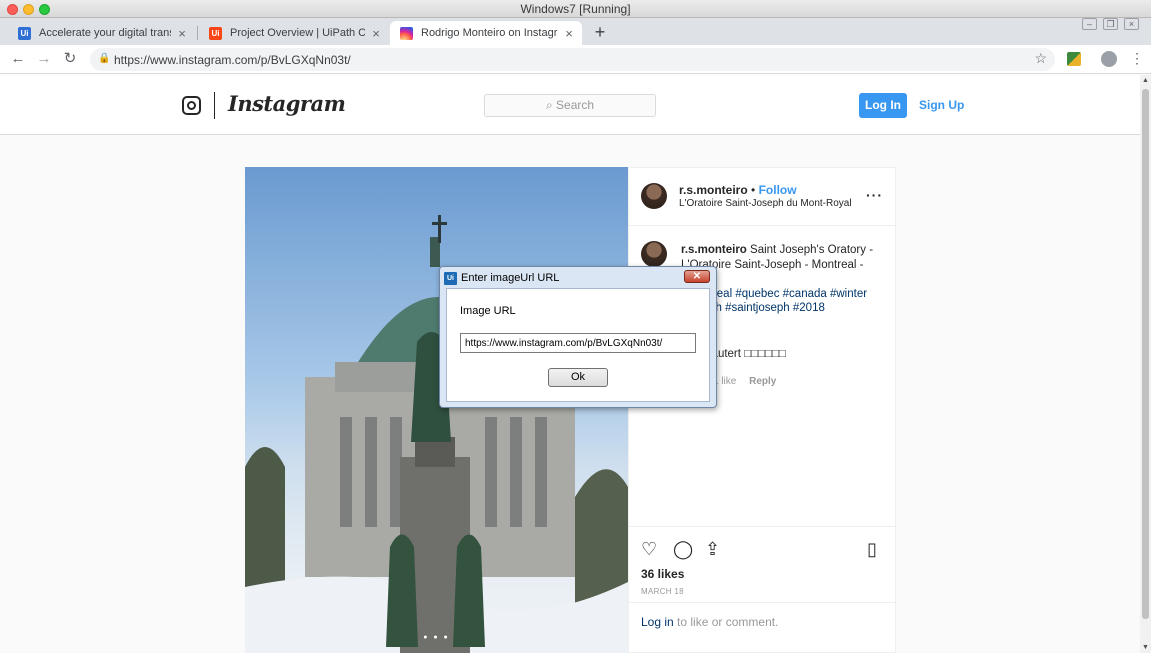 The image size is (1151, 653). I want to click on location-link: L'Oratoire Saint-Joseph du Mont-Royal, so click(765, 203).